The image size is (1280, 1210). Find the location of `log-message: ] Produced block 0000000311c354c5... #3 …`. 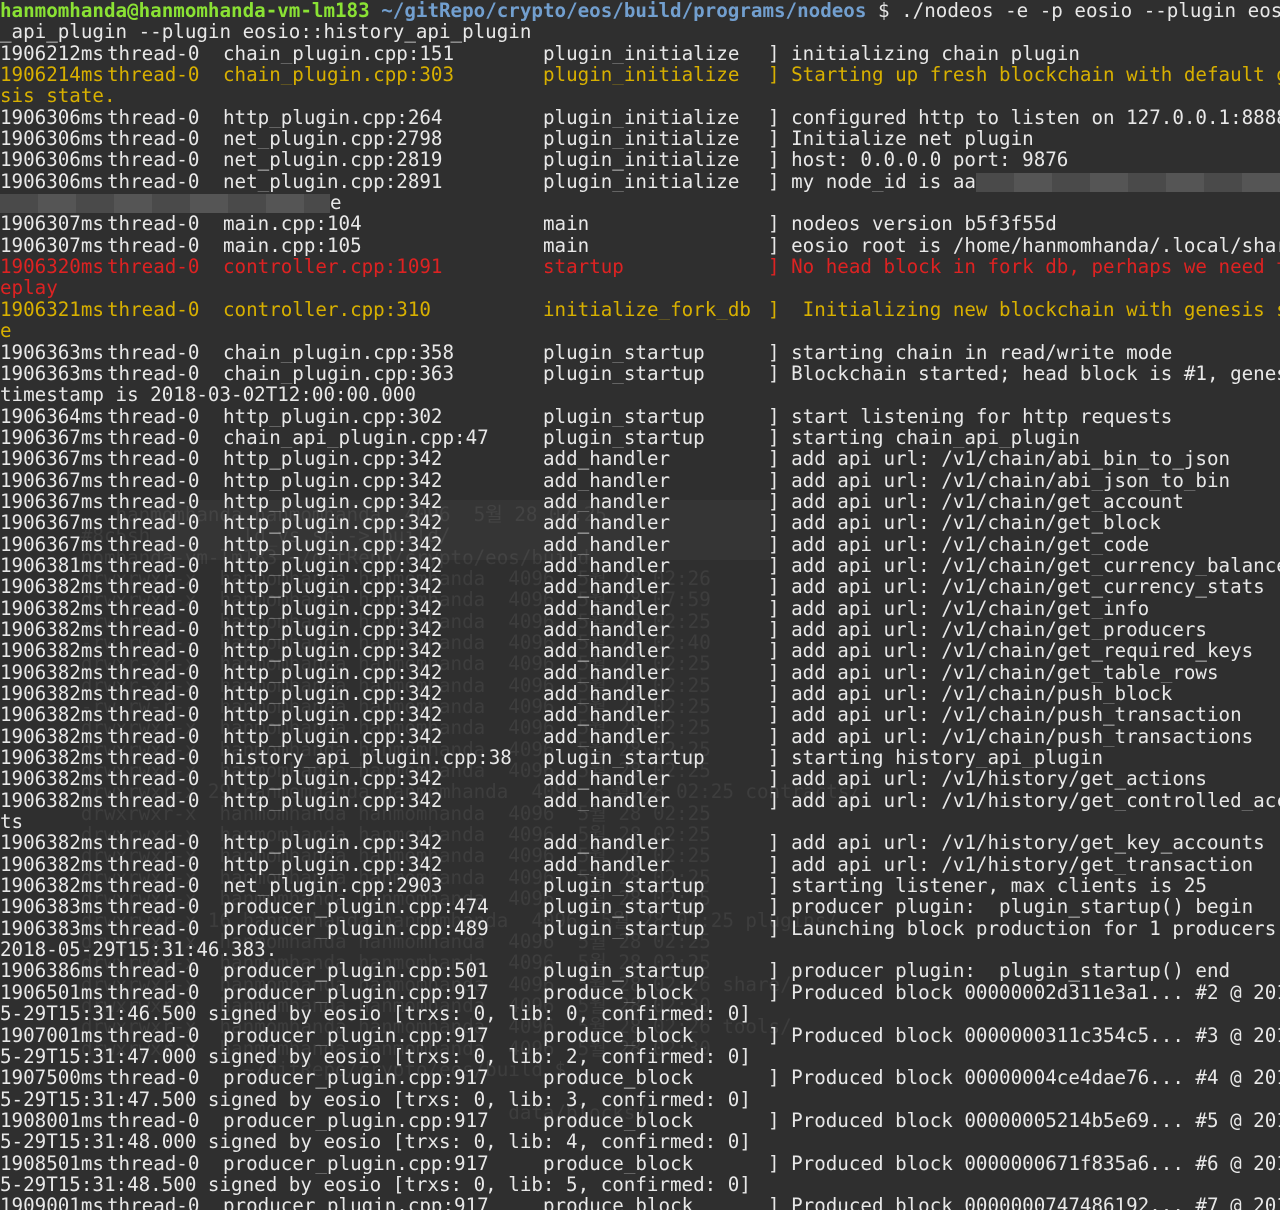

log-message: ] Produced block 0000000311c354c5... #3 … is located at coordinates (1024, 1035).